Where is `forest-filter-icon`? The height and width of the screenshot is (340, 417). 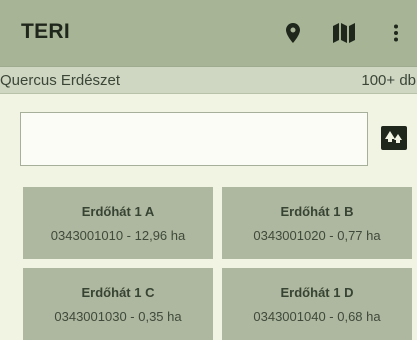 forest-filter-icon is located at coordinates (393, 137).